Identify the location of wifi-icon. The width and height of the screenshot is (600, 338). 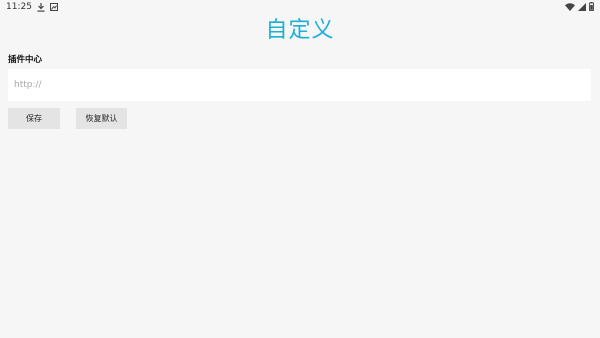
(570, 6).